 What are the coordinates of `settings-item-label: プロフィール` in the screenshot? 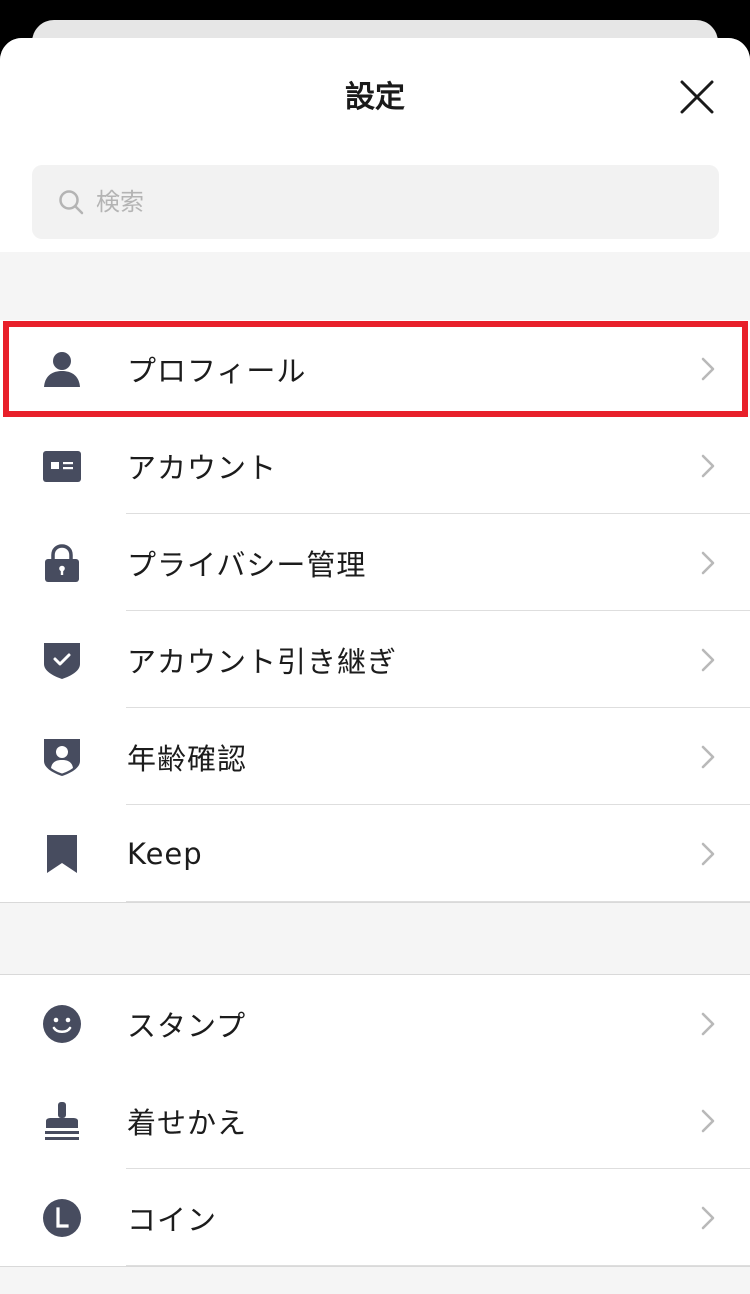 It's located at (217, 370).